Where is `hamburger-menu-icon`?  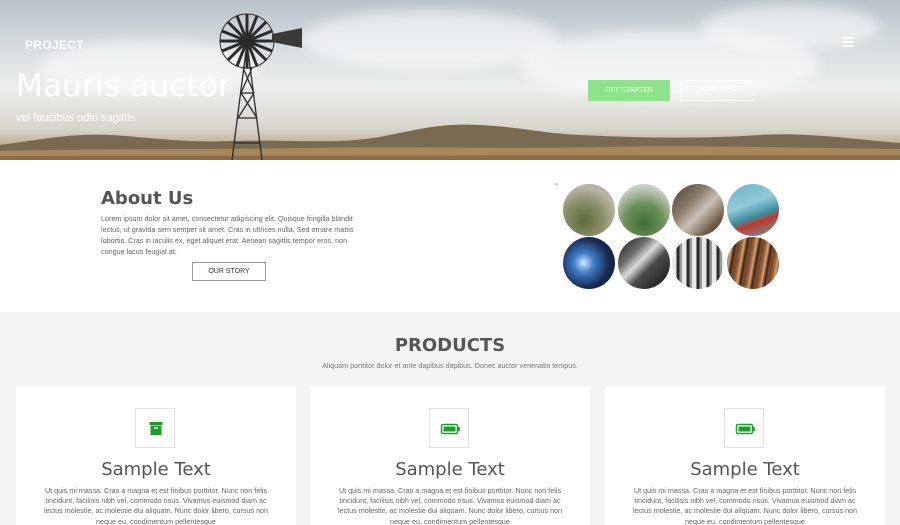 hamburger-menu-icon is located at coordinates (848, 42).